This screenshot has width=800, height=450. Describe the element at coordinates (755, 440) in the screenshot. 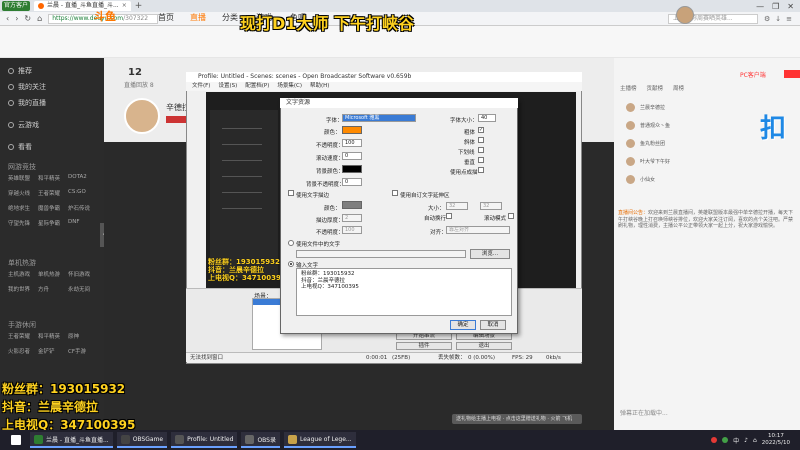

I see `network-icon: ⌂` at that location.